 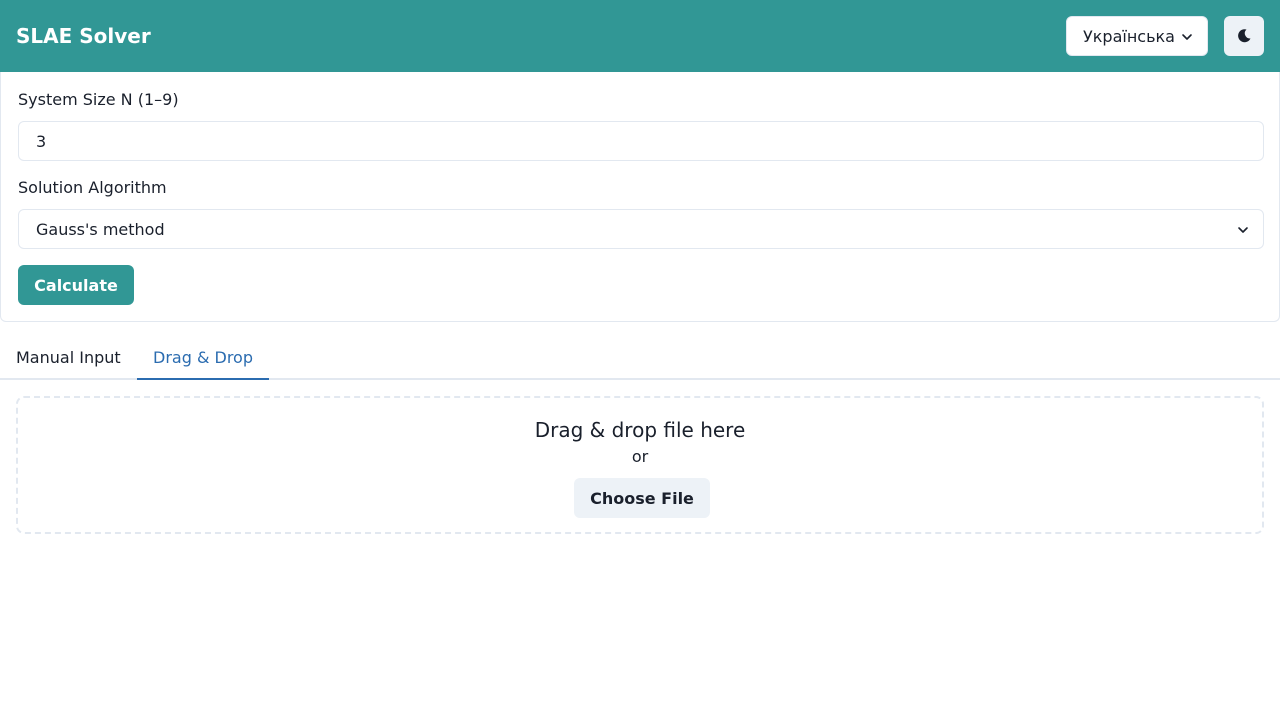 I want to click on dropzone-or-text: or, so click(x=640, y=456).